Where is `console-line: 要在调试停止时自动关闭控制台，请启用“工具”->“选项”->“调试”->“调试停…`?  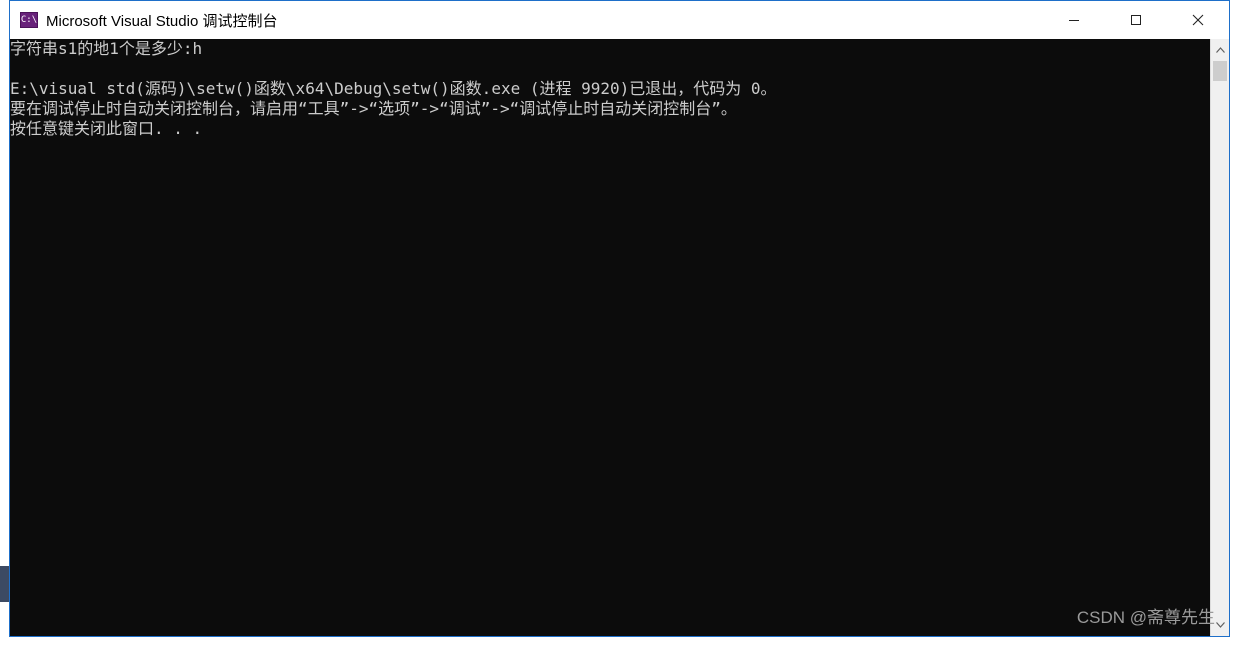
console-line: 要在调试停止时自动关闭控制台，请启用“工具”->“选项”->“调试”->“调试停… is located at coordinates (373, 108).